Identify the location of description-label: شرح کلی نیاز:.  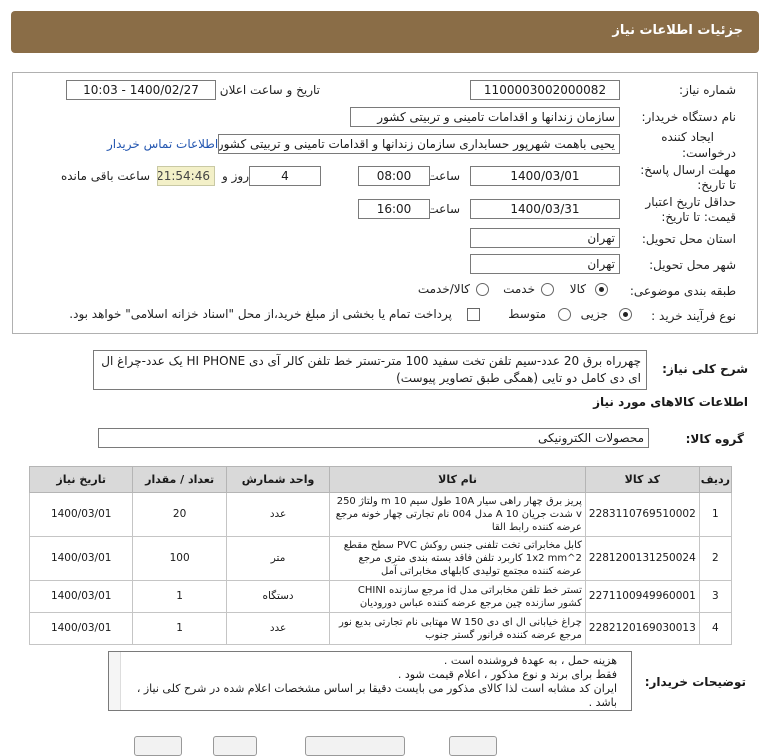
(705, 369).